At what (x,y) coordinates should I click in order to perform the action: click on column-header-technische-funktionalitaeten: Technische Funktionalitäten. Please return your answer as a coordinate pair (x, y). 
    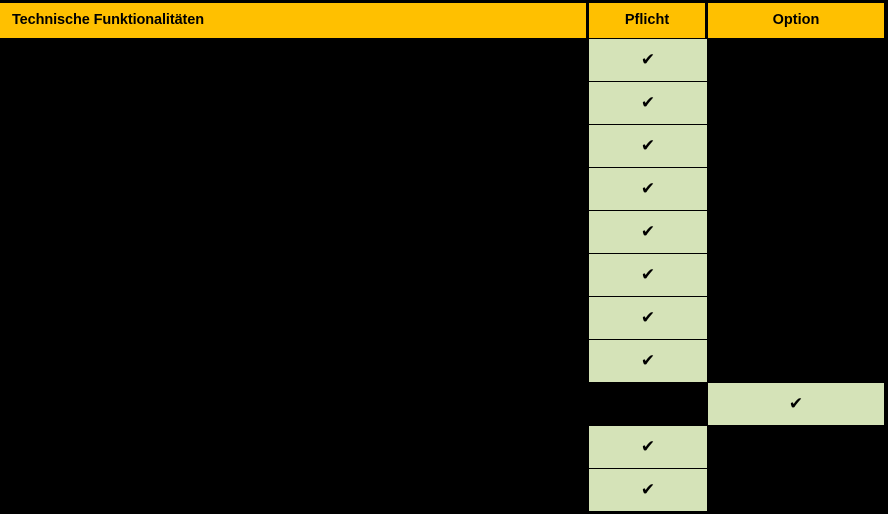
    Looking at the image, I should click on (293, 20).